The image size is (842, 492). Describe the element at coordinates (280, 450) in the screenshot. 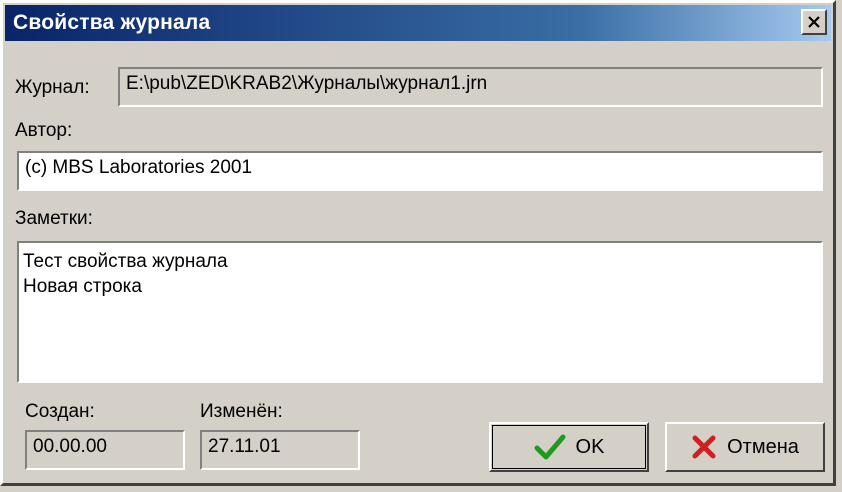

I see `modified-field: 27.11.01` at that location.